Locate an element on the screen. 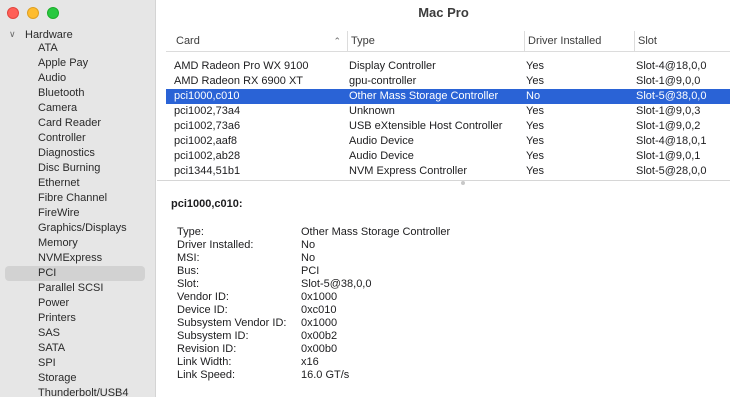 This screenshot has height=397, width=730. cell-type: NVM Express Controller is located at coordinates (408, 171).